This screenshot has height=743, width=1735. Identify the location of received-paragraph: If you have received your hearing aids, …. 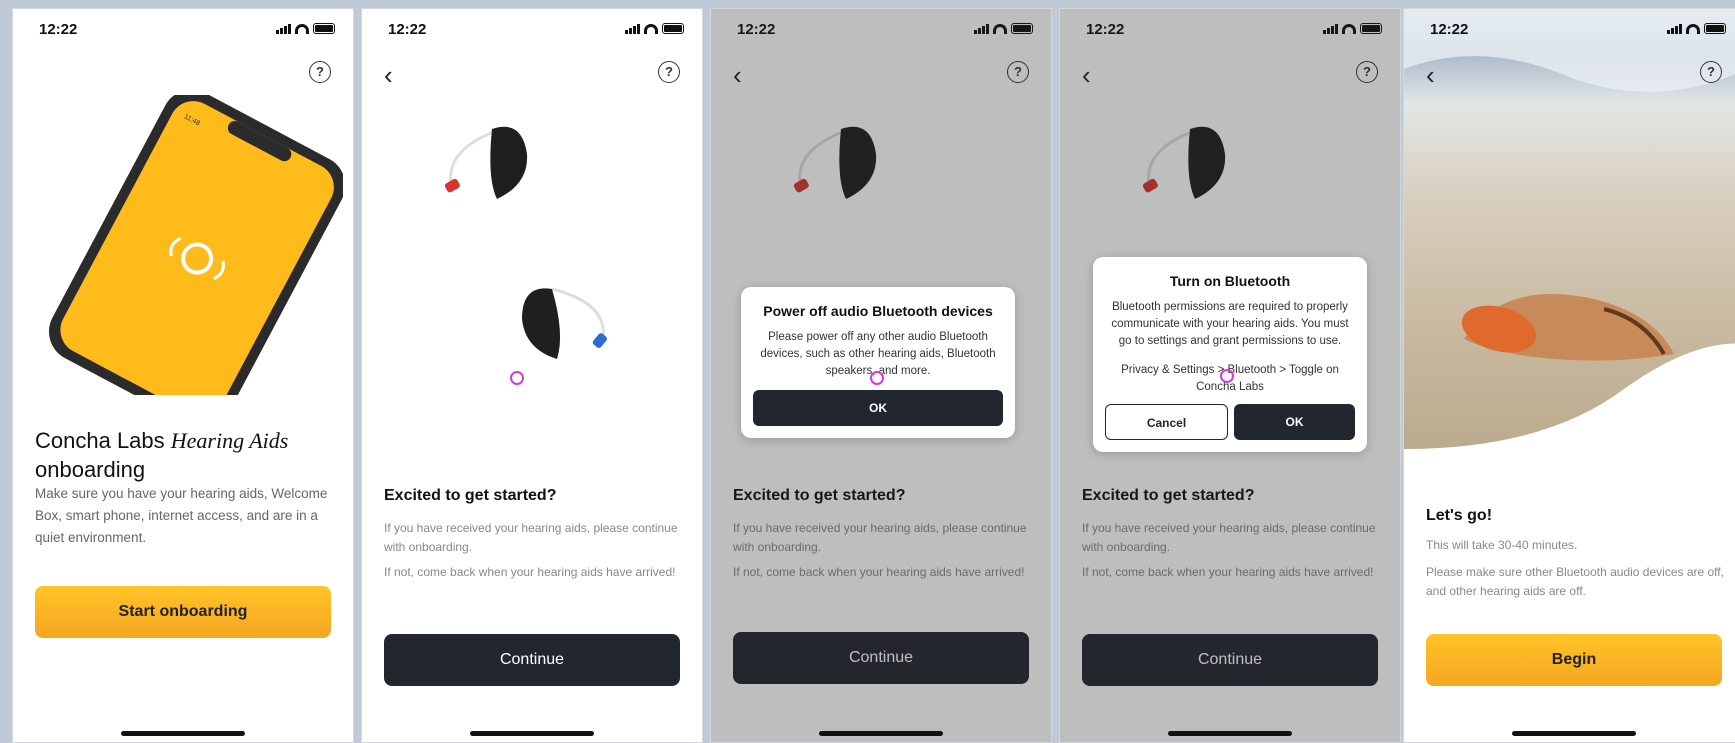
(531, 537).